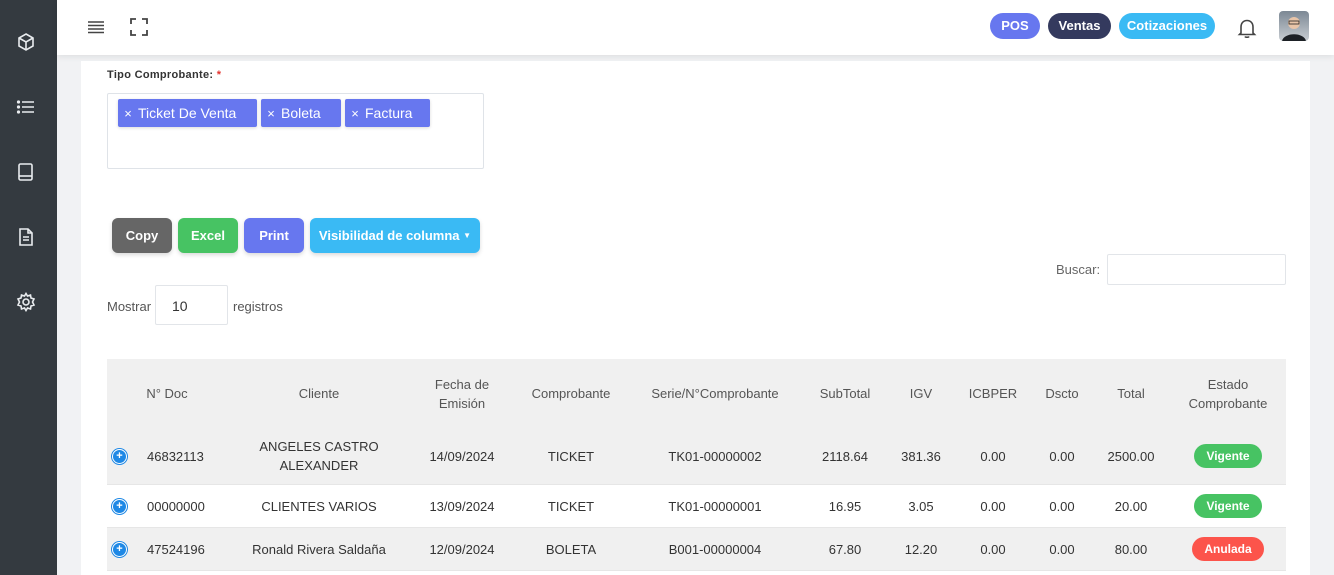 The image size is (1334, 575). Describe the element at coordinates (176, 506) in the screenshot. I see `cell-doc: 00000000` at that location.